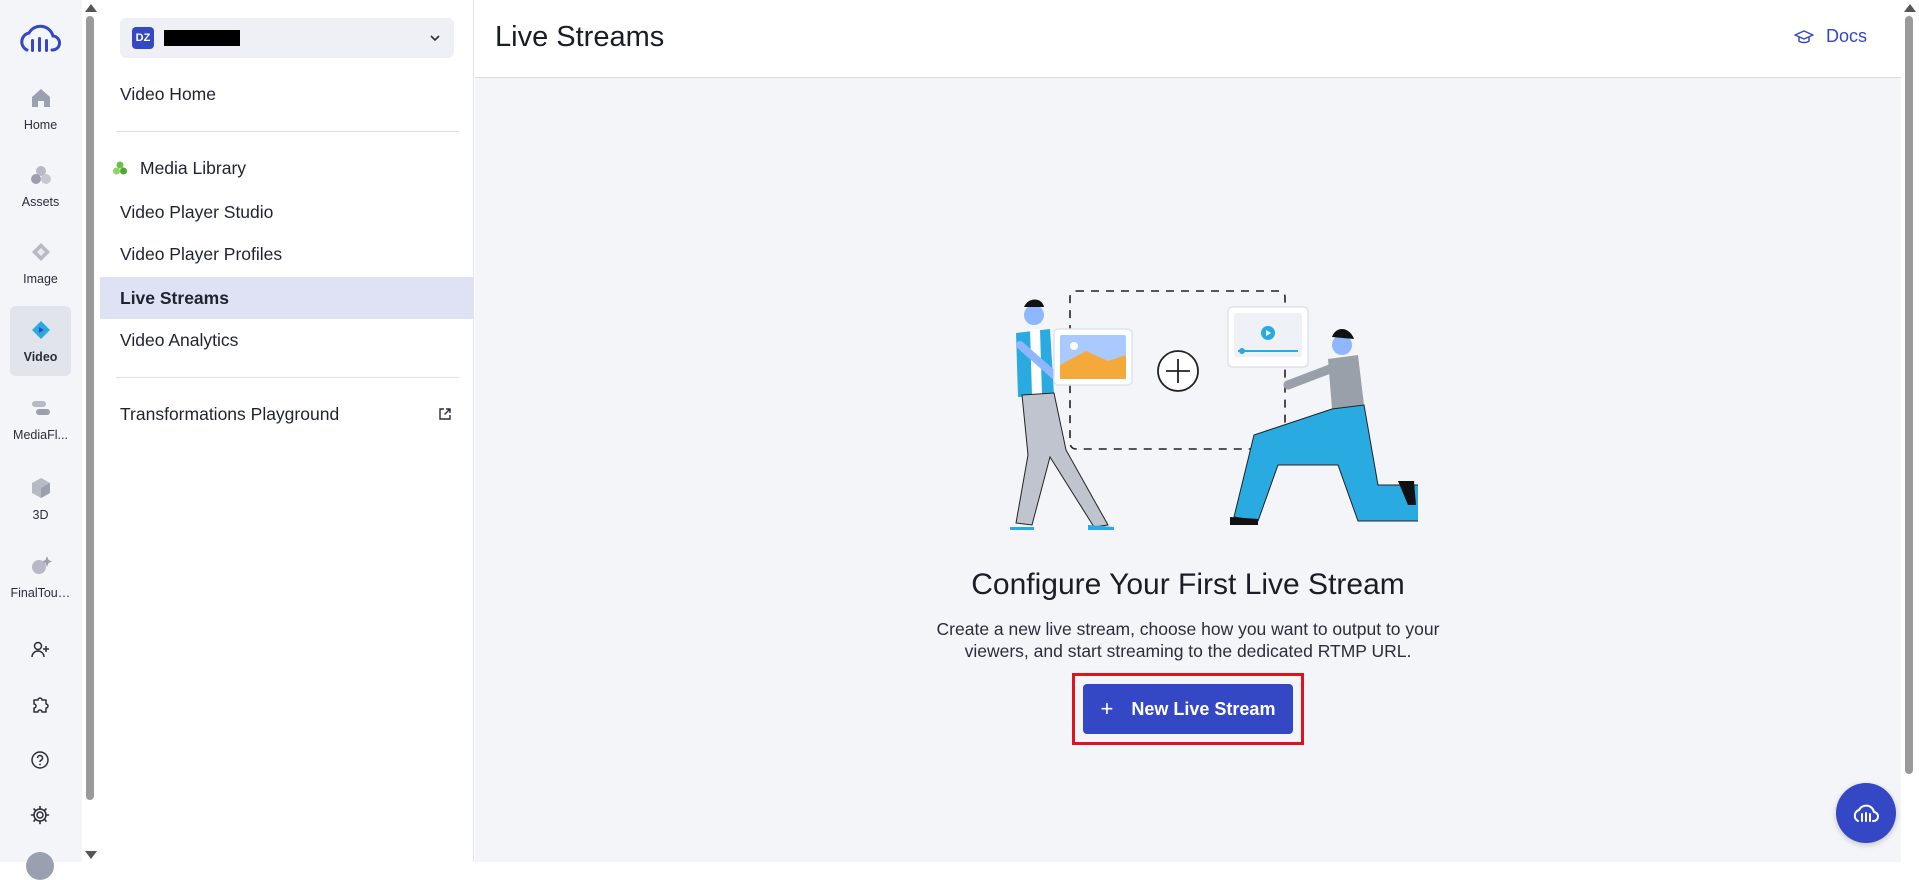 This screenshot has width=1919, height=880. What do you see at coordinates (40, 186) in the screenshot?
I see `rail-item-assets: Assets` at bounding box center [40, 186].